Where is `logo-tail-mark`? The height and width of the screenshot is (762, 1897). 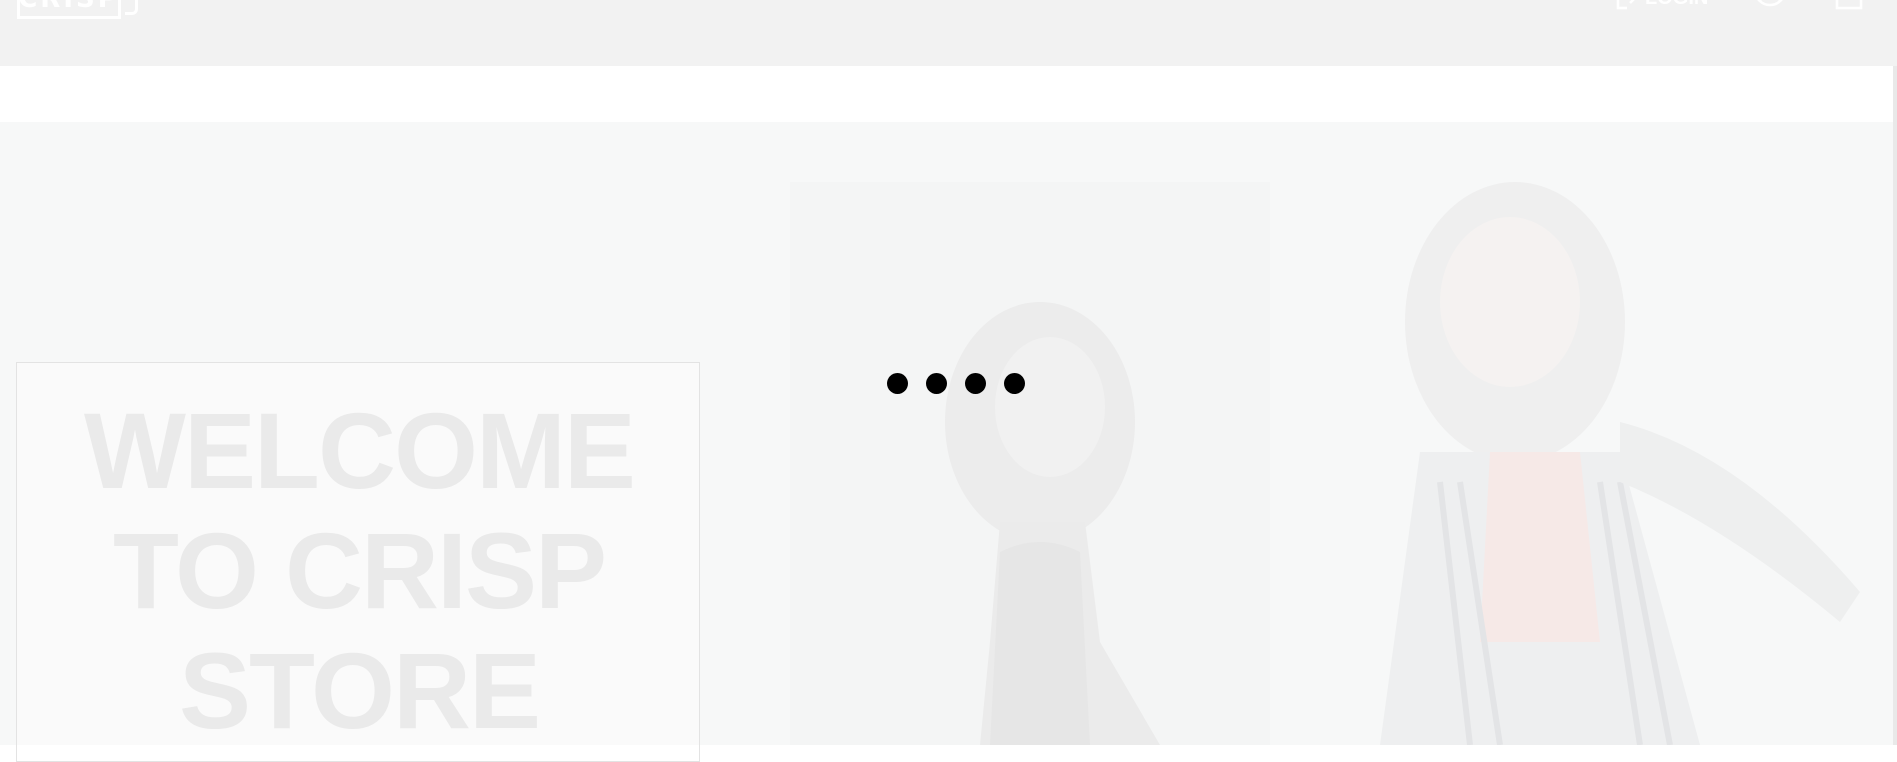 logo-tail-mark is located at coordinates (131, 7).